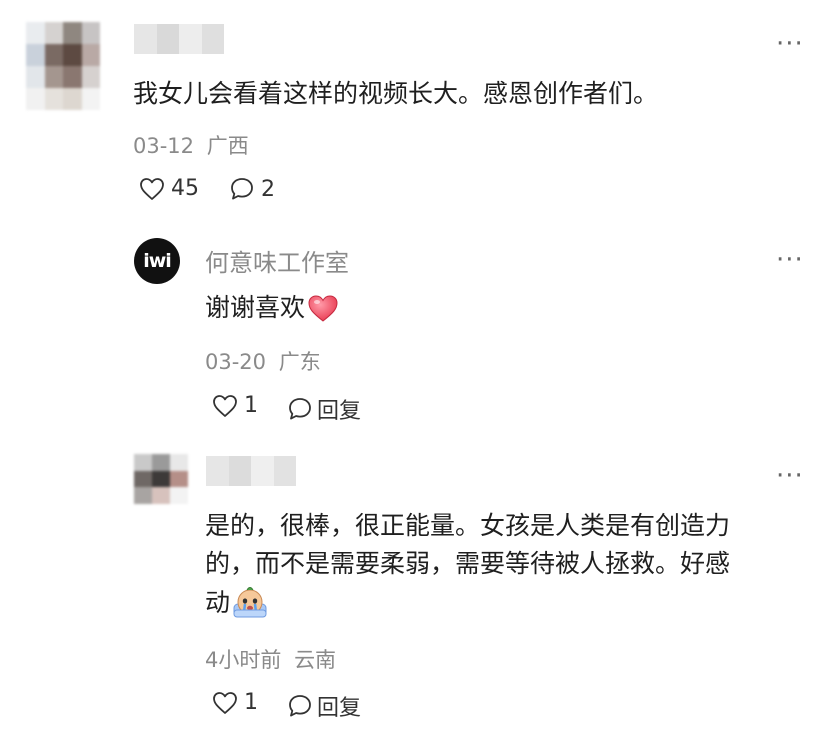 This screenshot has width=834, height=736. I want to click on reply-time: 4小时前, so click(243, 660).